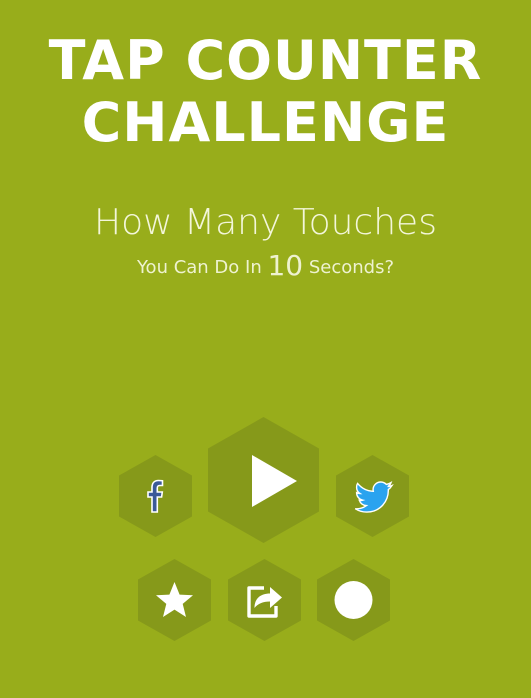 The height and width of the screenshot is (698, 531). I want to click on seconds-count: 10, so click(285, 265).